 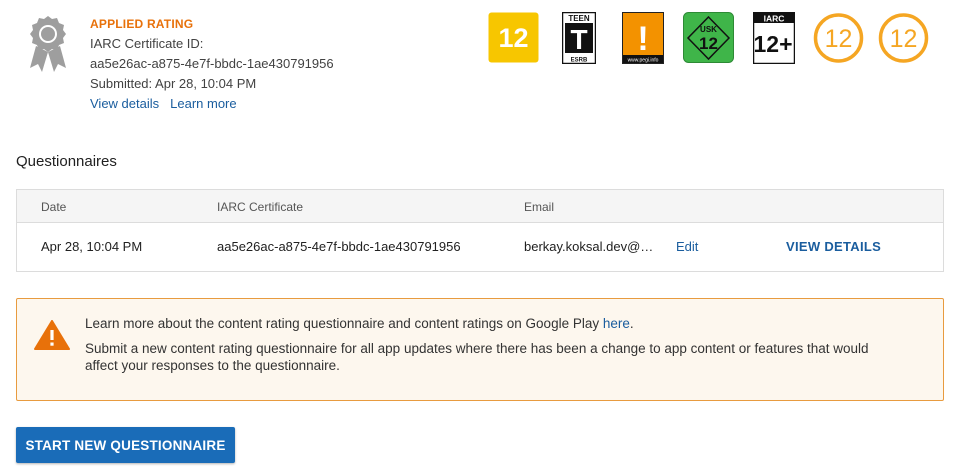 What do you see at coordinates (260, 207) in the screenshot?
I see `header-certificate: IARC Certificate` at bounding box center [260, 207].